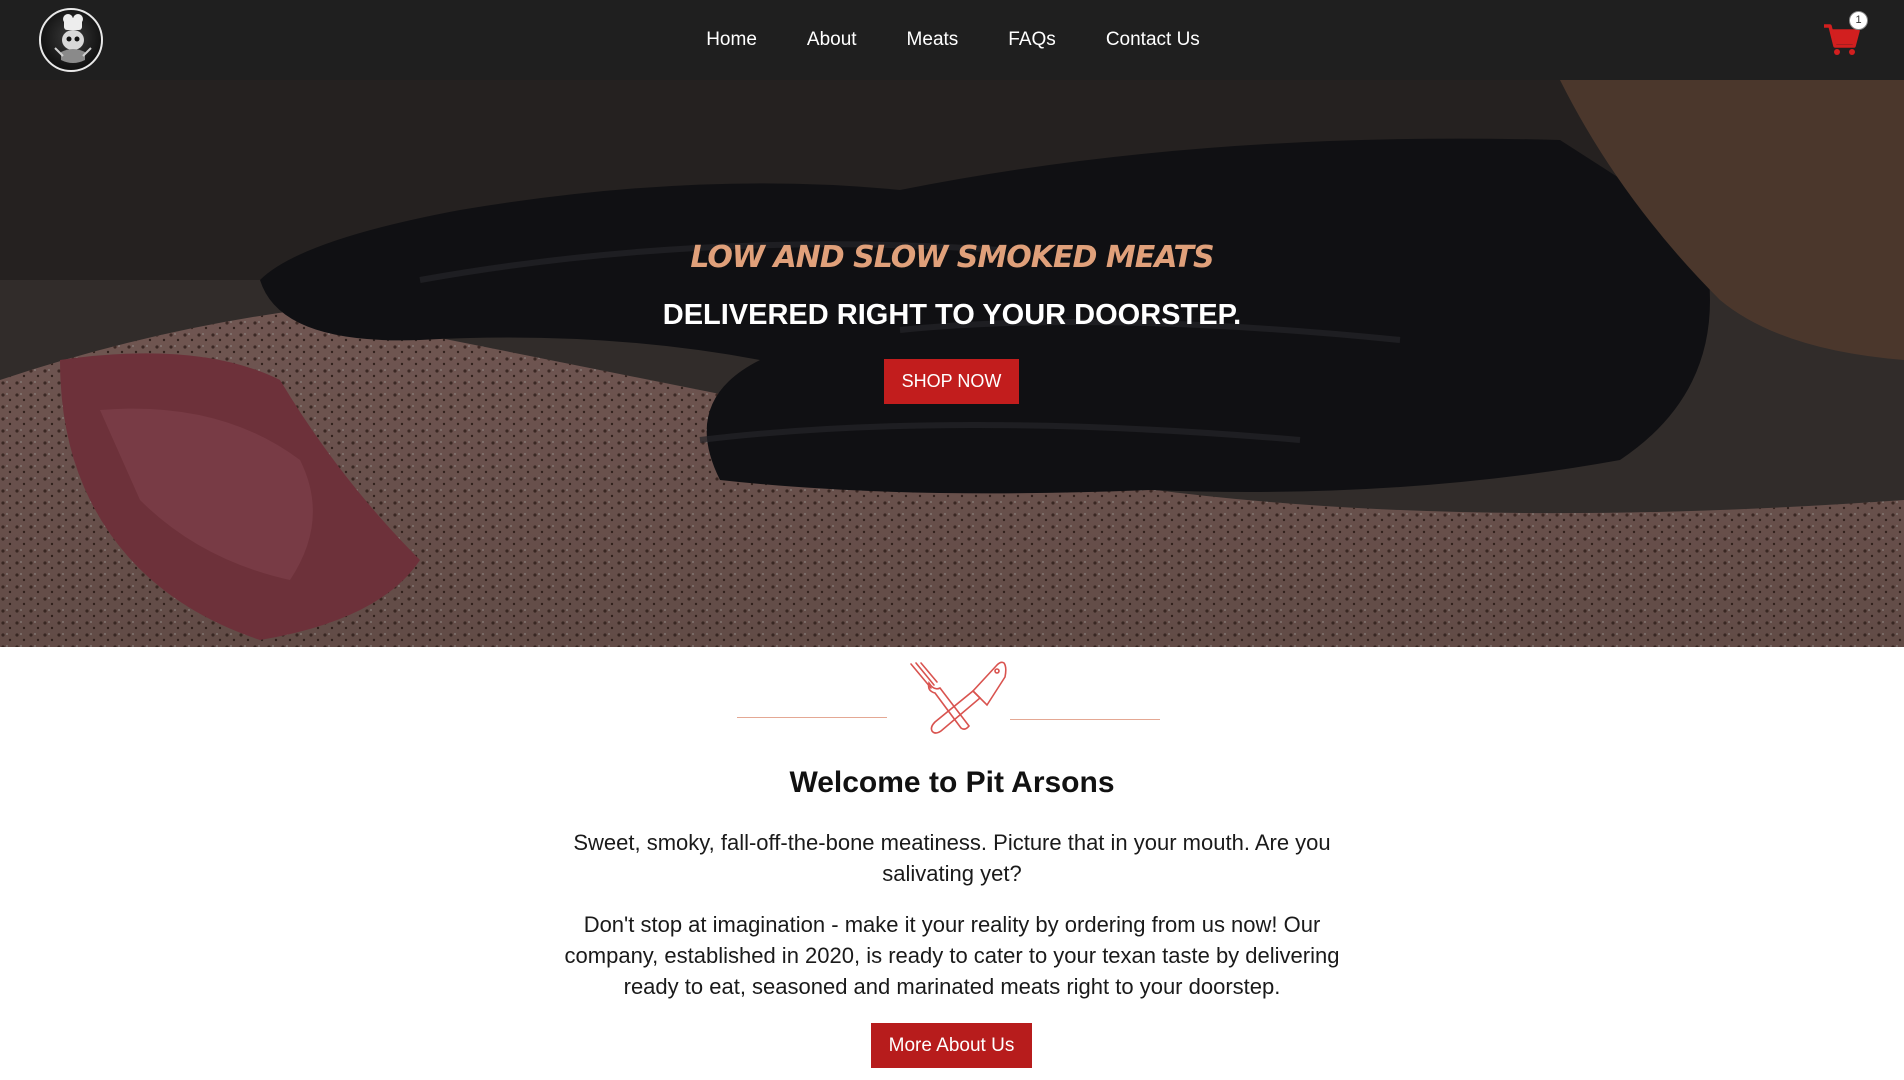  Describe the element at coordinates (951, 381) in the screenshot. I see `shop-now-button: SHOP NOW` at that location.